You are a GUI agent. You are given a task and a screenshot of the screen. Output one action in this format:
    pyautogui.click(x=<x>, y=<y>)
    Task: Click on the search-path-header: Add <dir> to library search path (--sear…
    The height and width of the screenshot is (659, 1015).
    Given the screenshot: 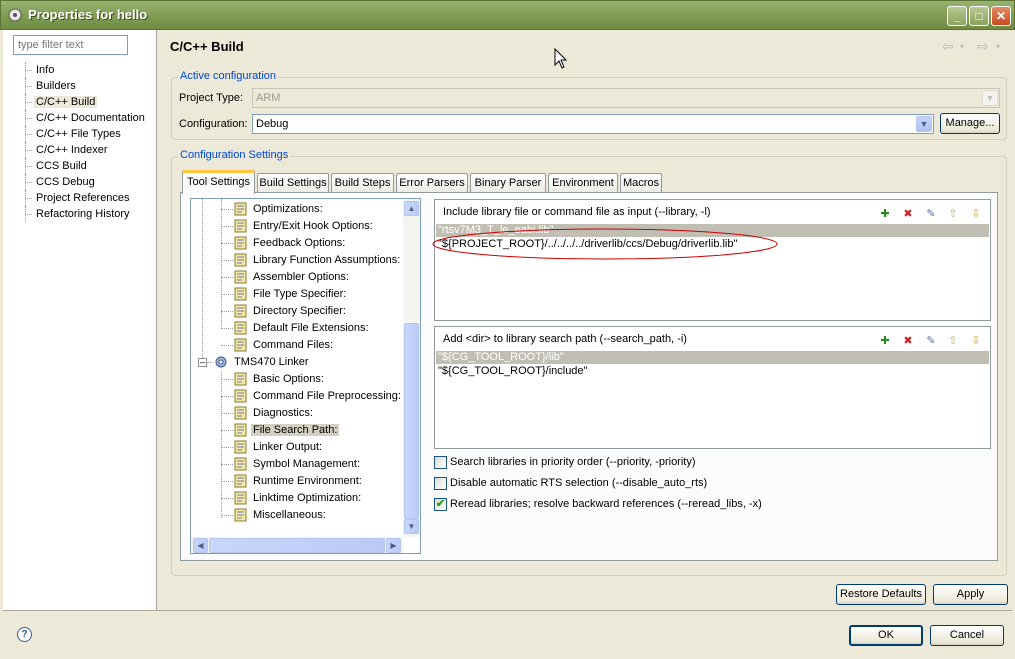 What is the action you would take?
    pyautogui.click(x=565, y=339)
    